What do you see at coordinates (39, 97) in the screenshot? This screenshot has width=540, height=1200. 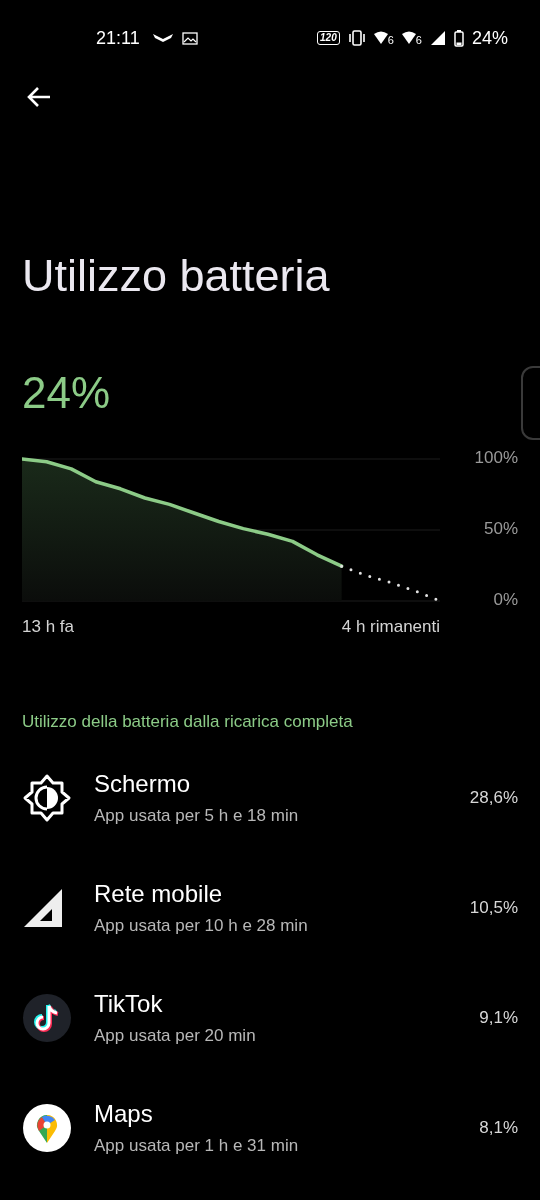 I see `back-arrow-icon` at bounding box center [39, 97].